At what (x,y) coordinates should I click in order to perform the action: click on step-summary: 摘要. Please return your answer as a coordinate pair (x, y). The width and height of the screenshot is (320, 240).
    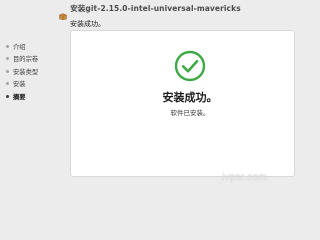
    Looking at the image, I should click on (32, 96).